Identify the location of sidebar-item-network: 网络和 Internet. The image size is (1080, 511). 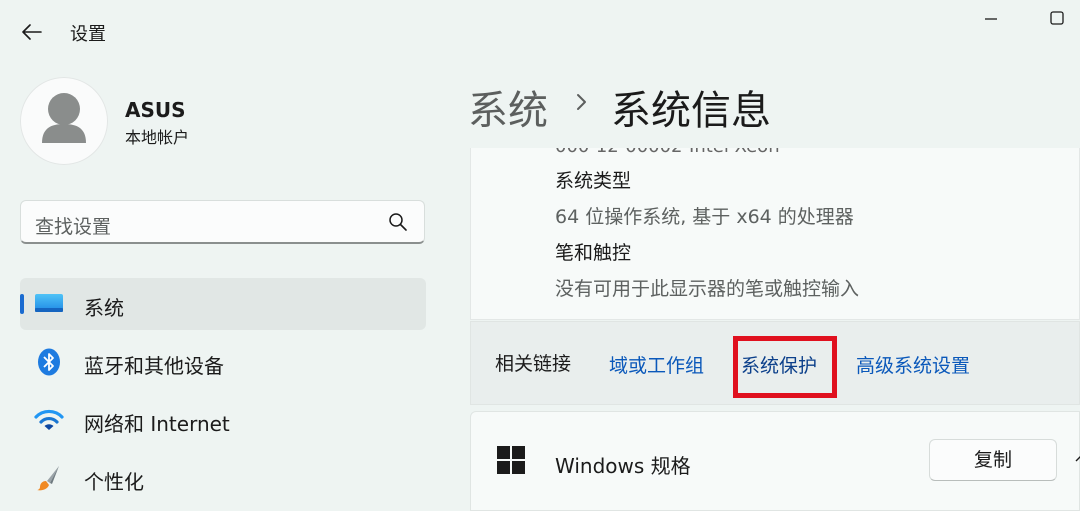
(223, 420).